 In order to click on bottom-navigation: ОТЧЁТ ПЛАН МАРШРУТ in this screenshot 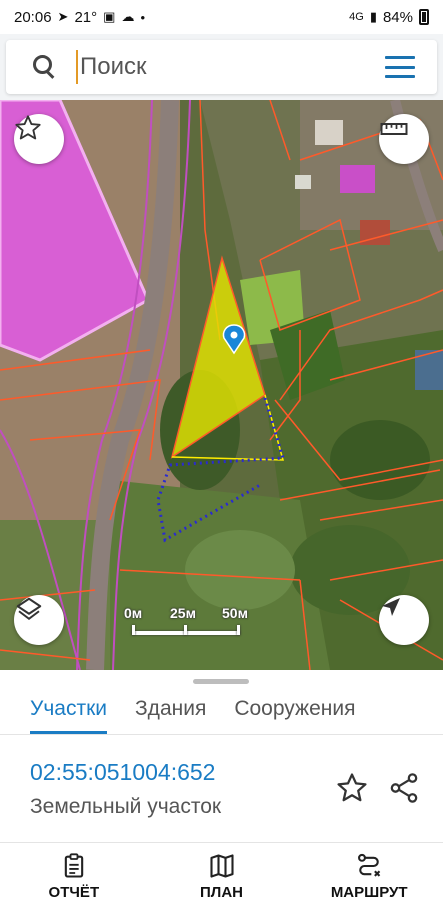, I will do `click(221, 876)`.